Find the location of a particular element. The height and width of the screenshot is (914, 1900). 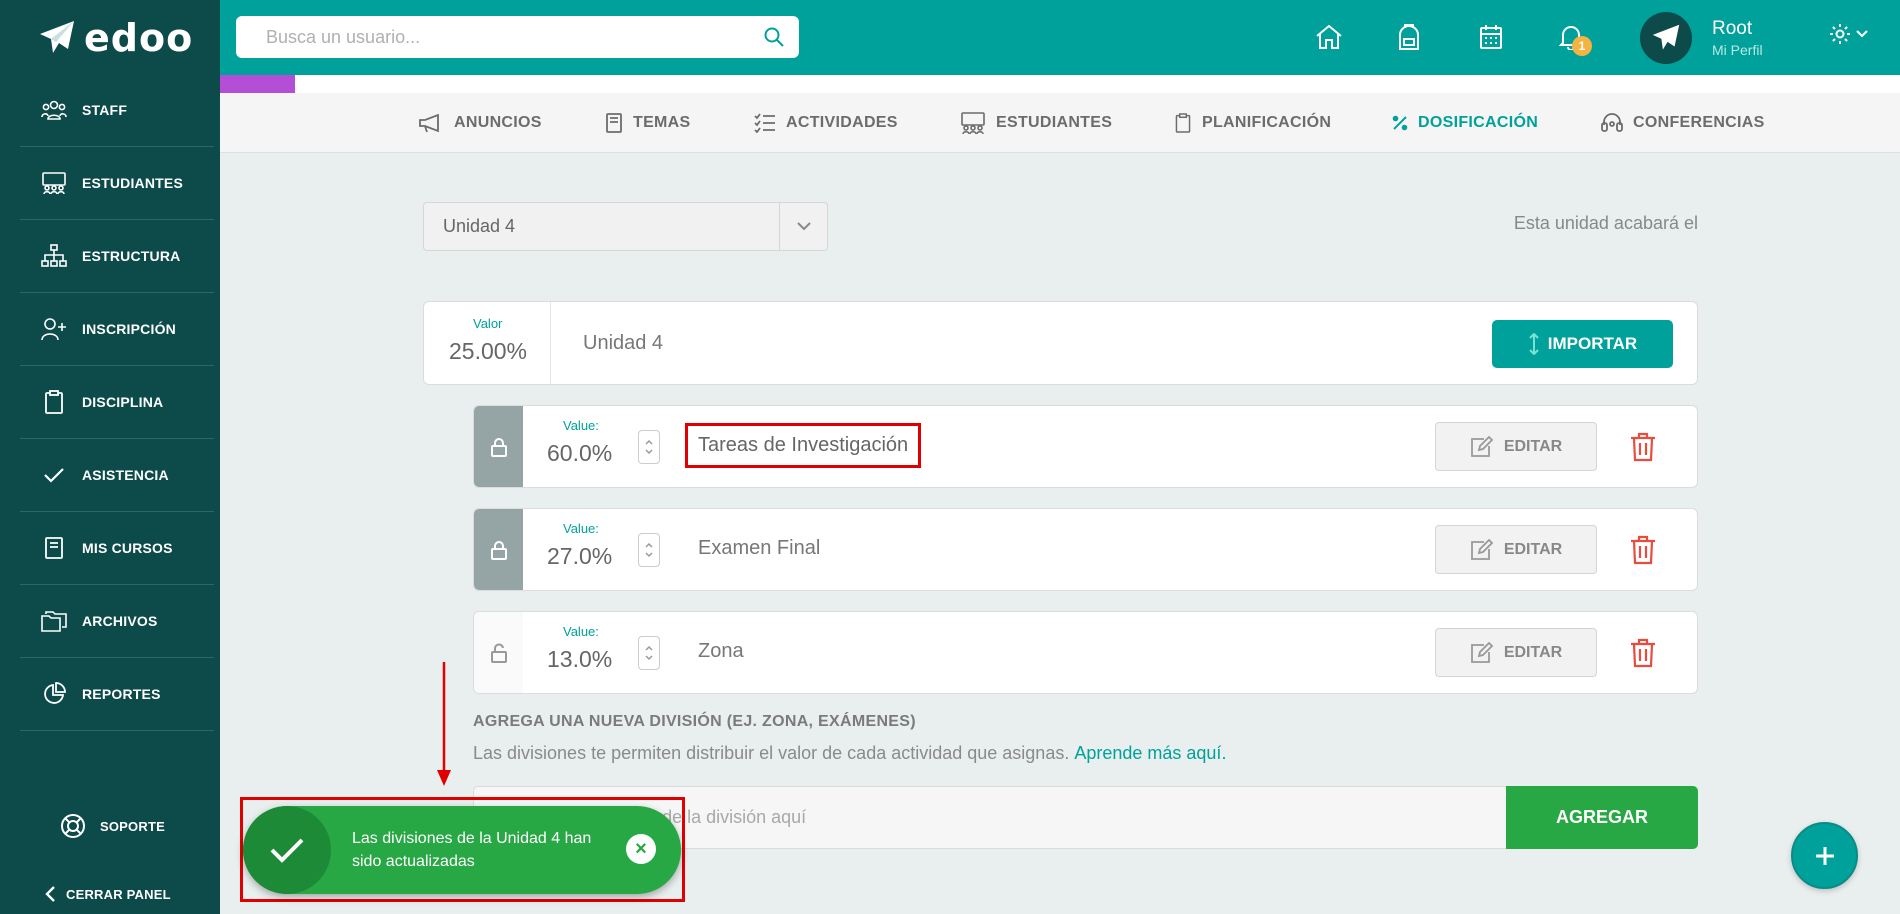

users-icon is located at coordinates (54, 110).